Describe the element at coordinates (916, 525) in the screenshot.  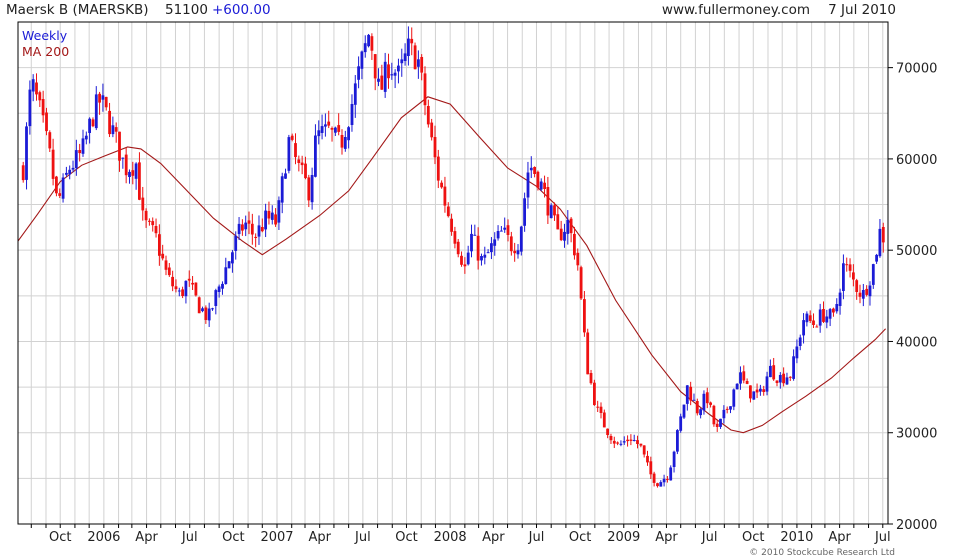
I see `y-tick-label: 20000` at that location.